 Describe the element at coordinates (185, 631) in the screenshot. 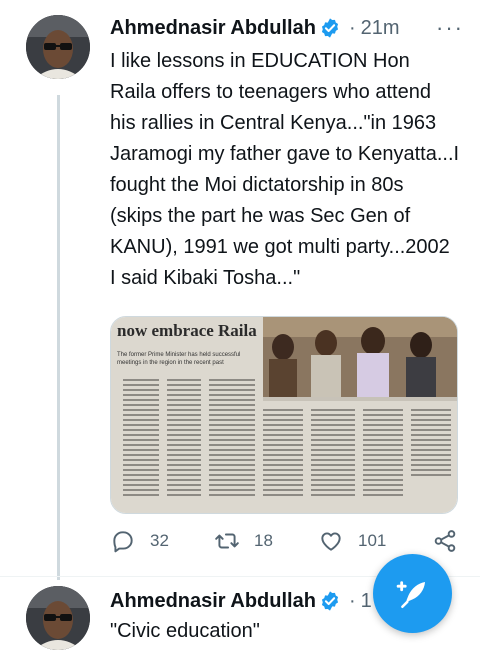

I see `tweet-text: "Civic education"` at that location.